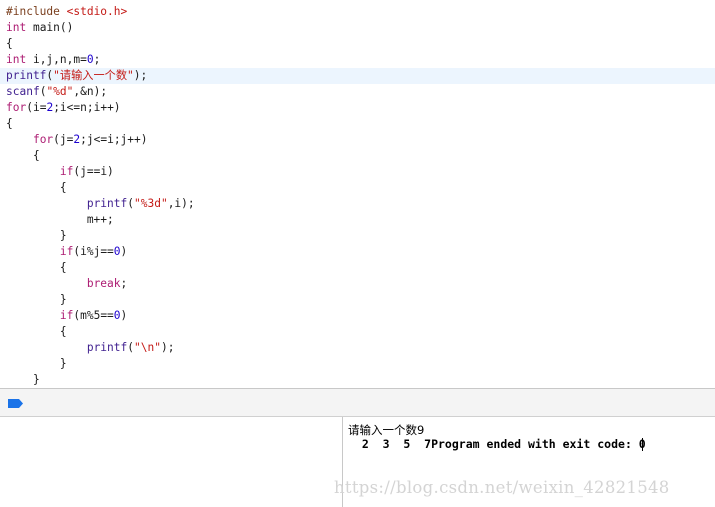  Describe the element at coordinates (60, 220) in the screenshot. I see `code-text: m++;` at that location.